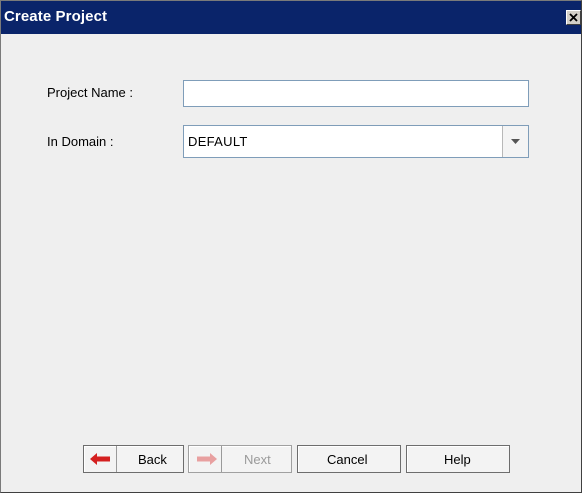 This screenshot has width=582, height=493. I want to click on close-icon, so click(573, 17).